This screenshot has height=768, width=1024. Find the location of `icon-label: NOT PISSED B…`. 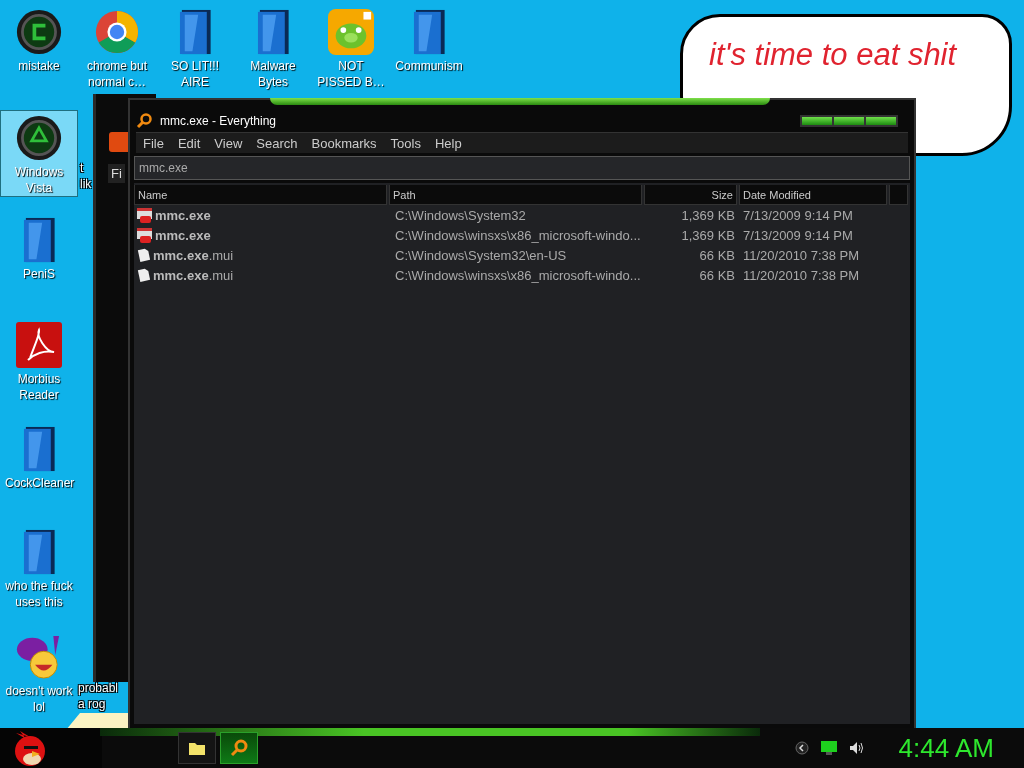

icon-label: NOT PISSED B… is located at coordinates (351, 74).